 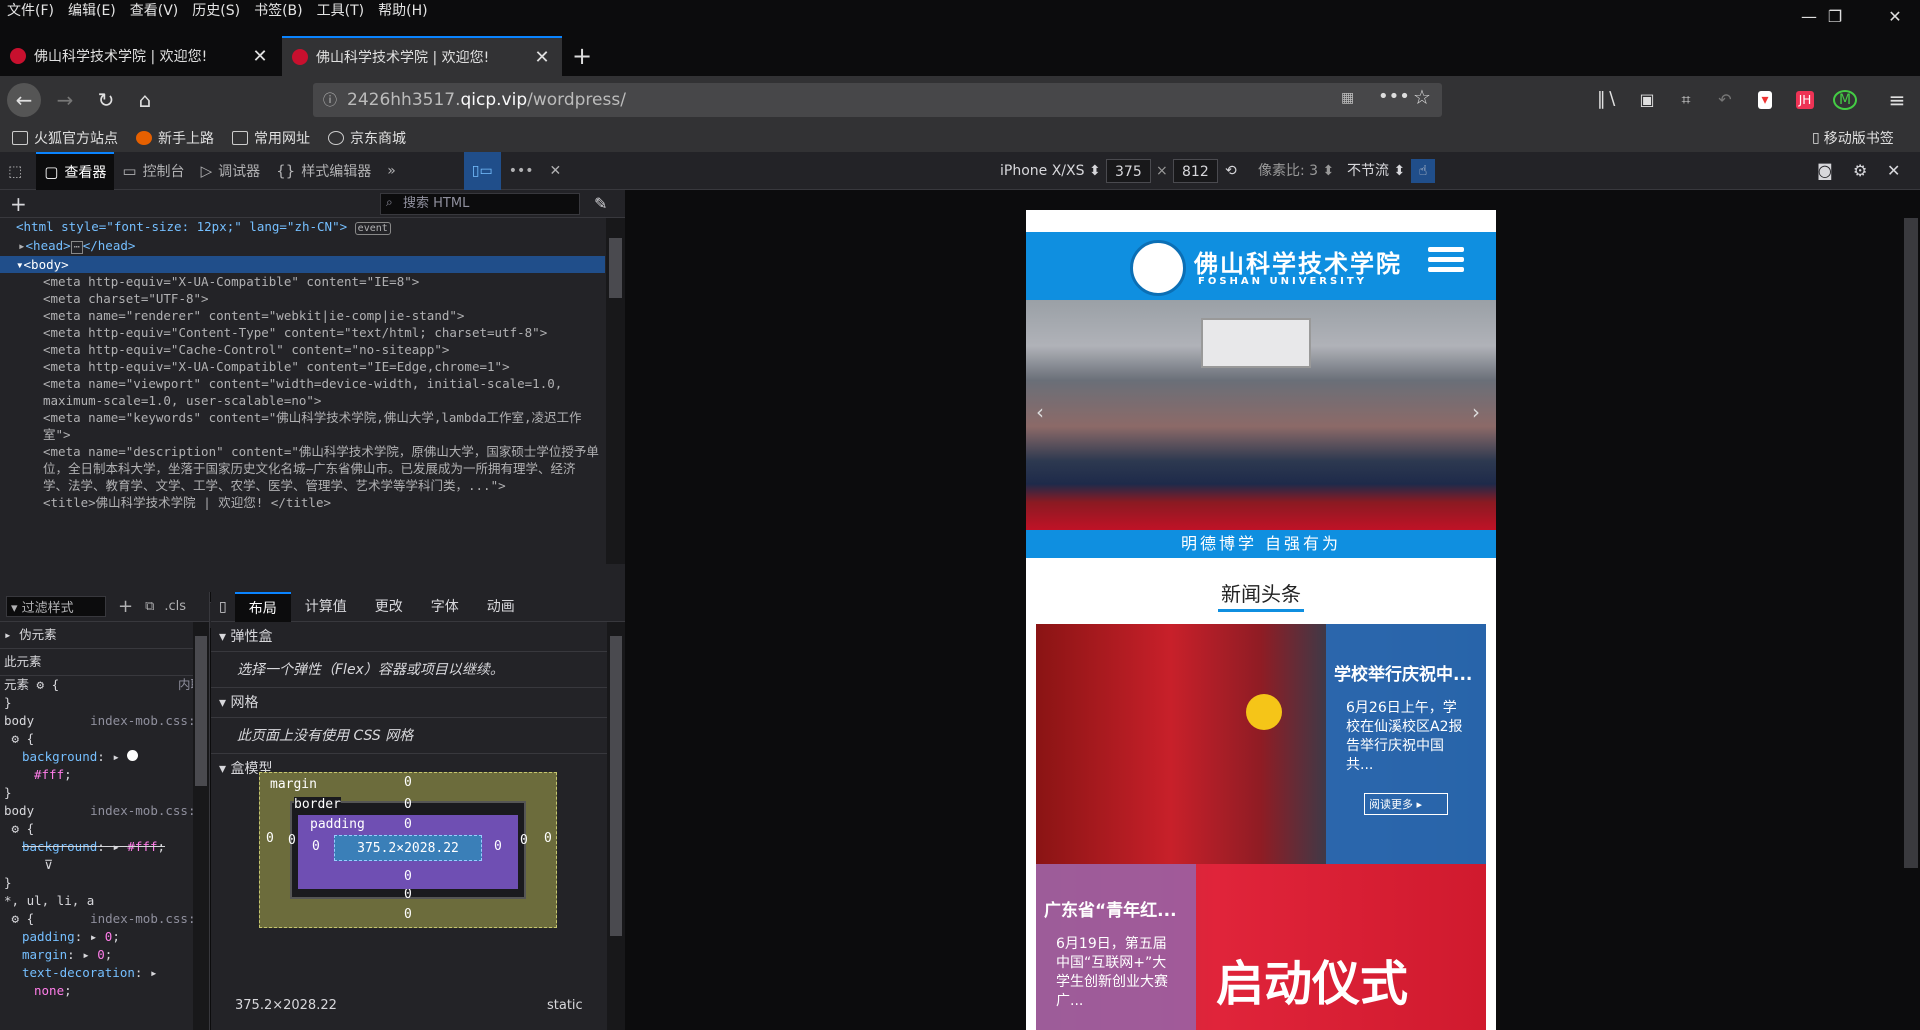 I want to click on sidebar-toggle-icon: ▯, so click(x=223, y=607).